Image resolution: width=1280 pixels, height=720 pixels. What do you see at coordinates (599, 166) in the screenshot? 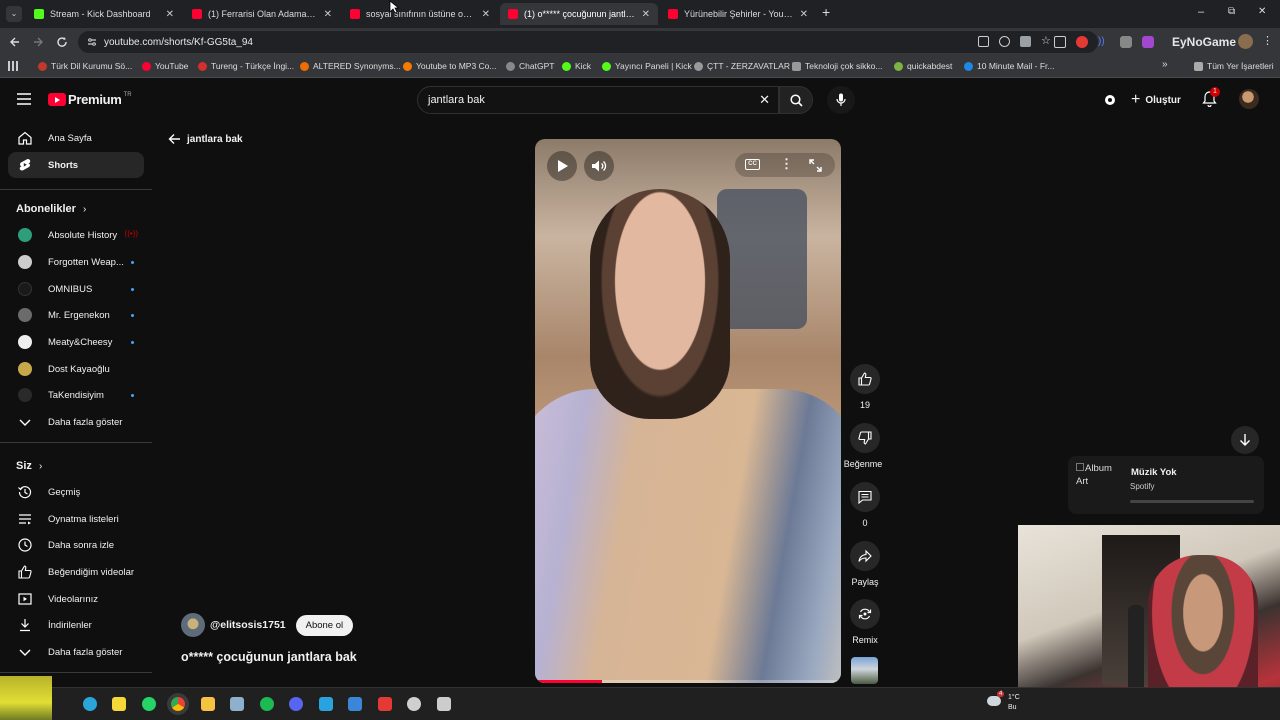
I see `mute-button` at bounding box center [599, 166].